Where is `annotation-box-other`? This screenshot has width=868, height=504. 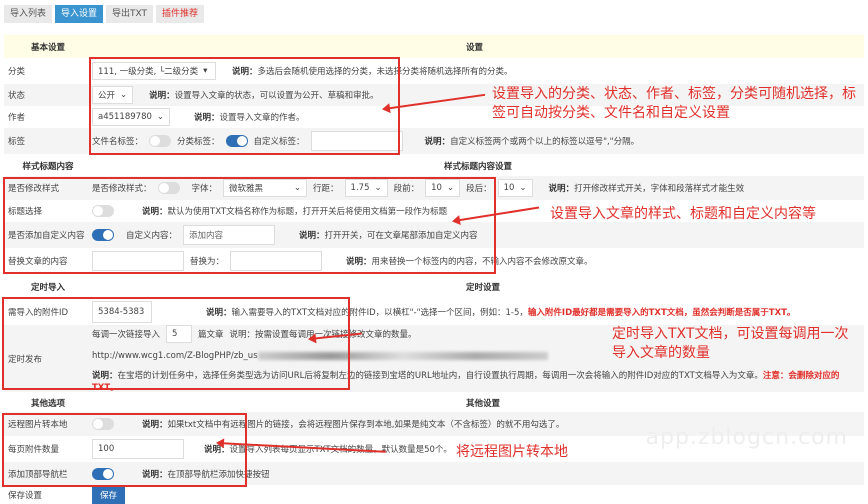
annotation-box-other is located at coordinates (124, 450).